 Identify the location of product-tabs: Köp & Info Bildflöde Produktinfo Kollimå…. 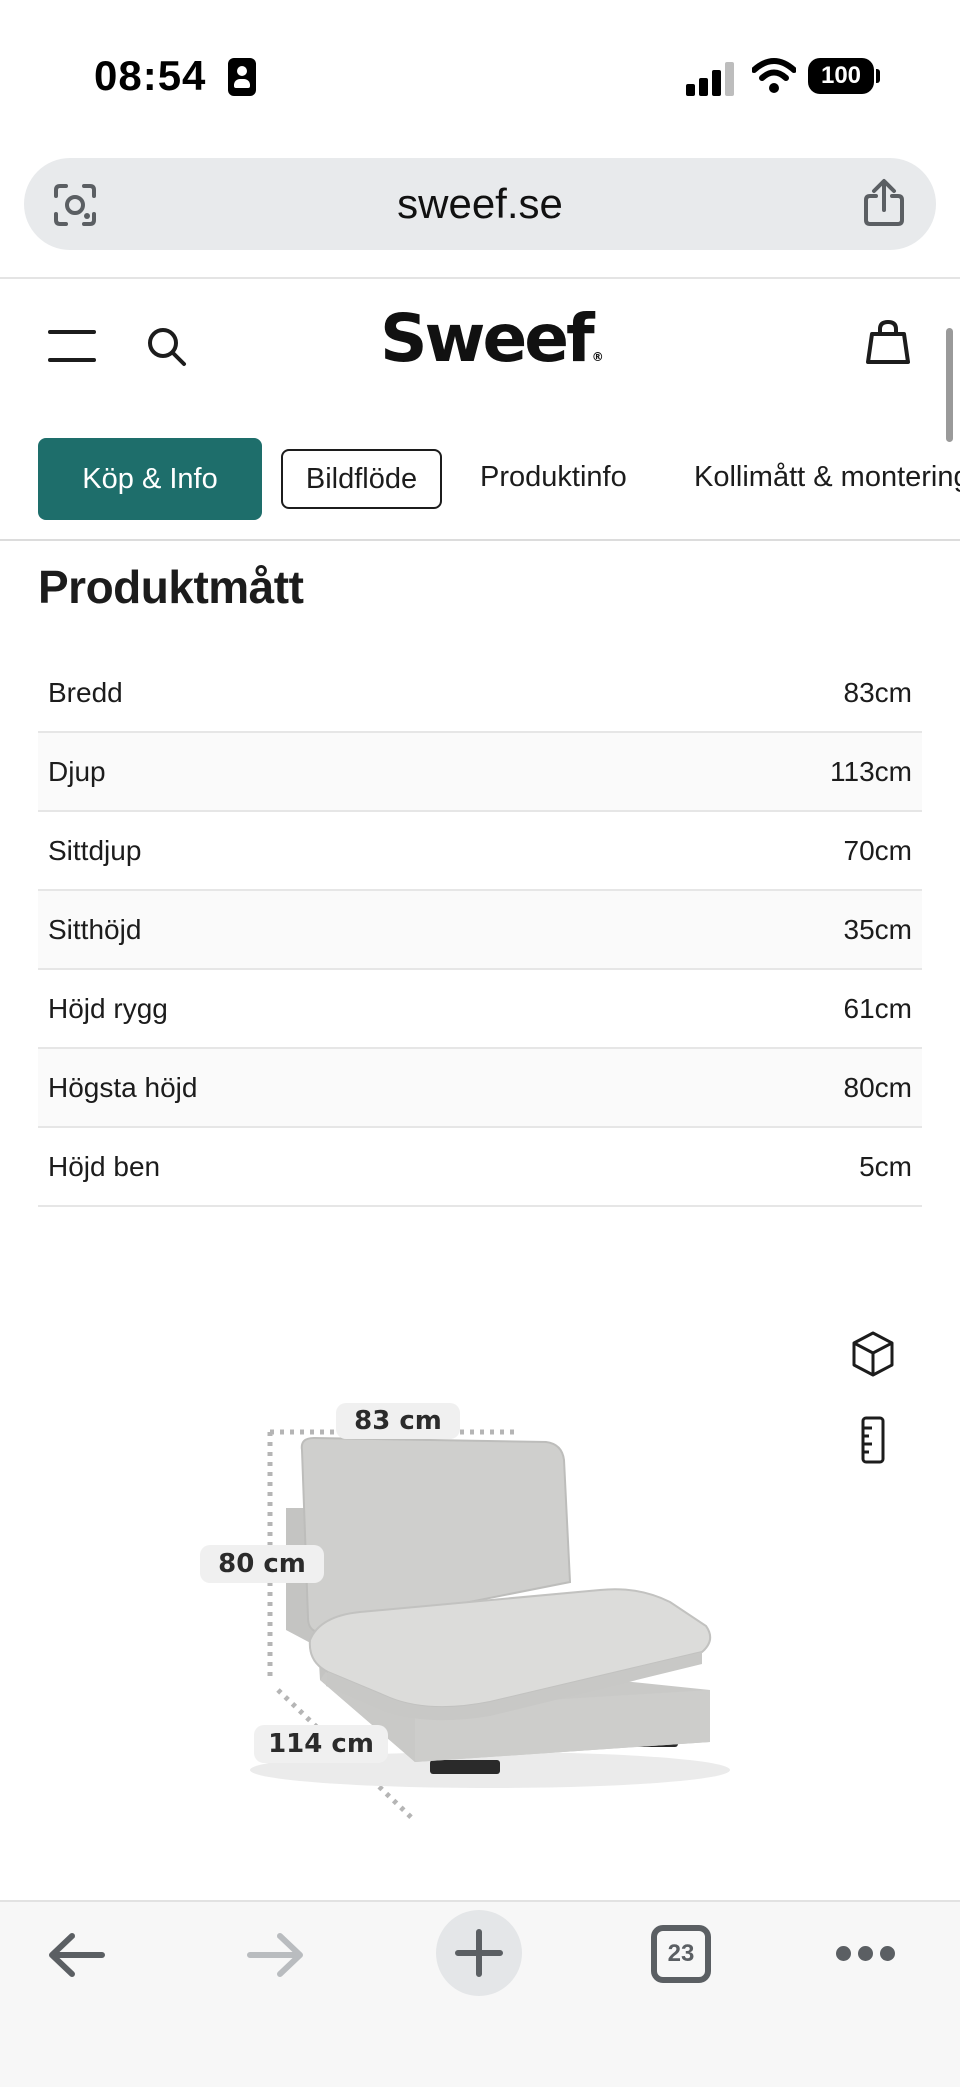
(480, 481).